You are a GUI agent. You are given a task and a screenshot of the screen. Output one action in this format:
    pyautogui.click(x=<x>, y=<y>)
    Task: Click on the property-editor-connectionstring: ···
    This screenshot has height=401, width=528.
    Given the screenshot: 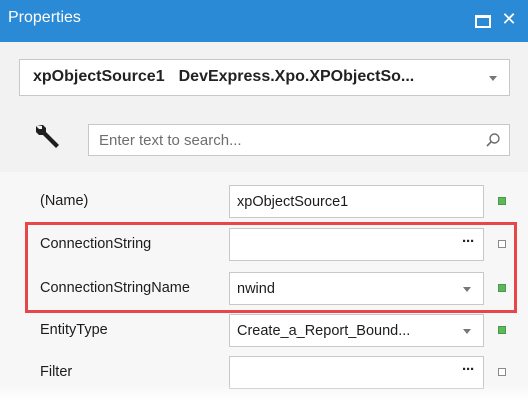 What is the action you would take?
    pyautogui.click(x=356, y=244)
    